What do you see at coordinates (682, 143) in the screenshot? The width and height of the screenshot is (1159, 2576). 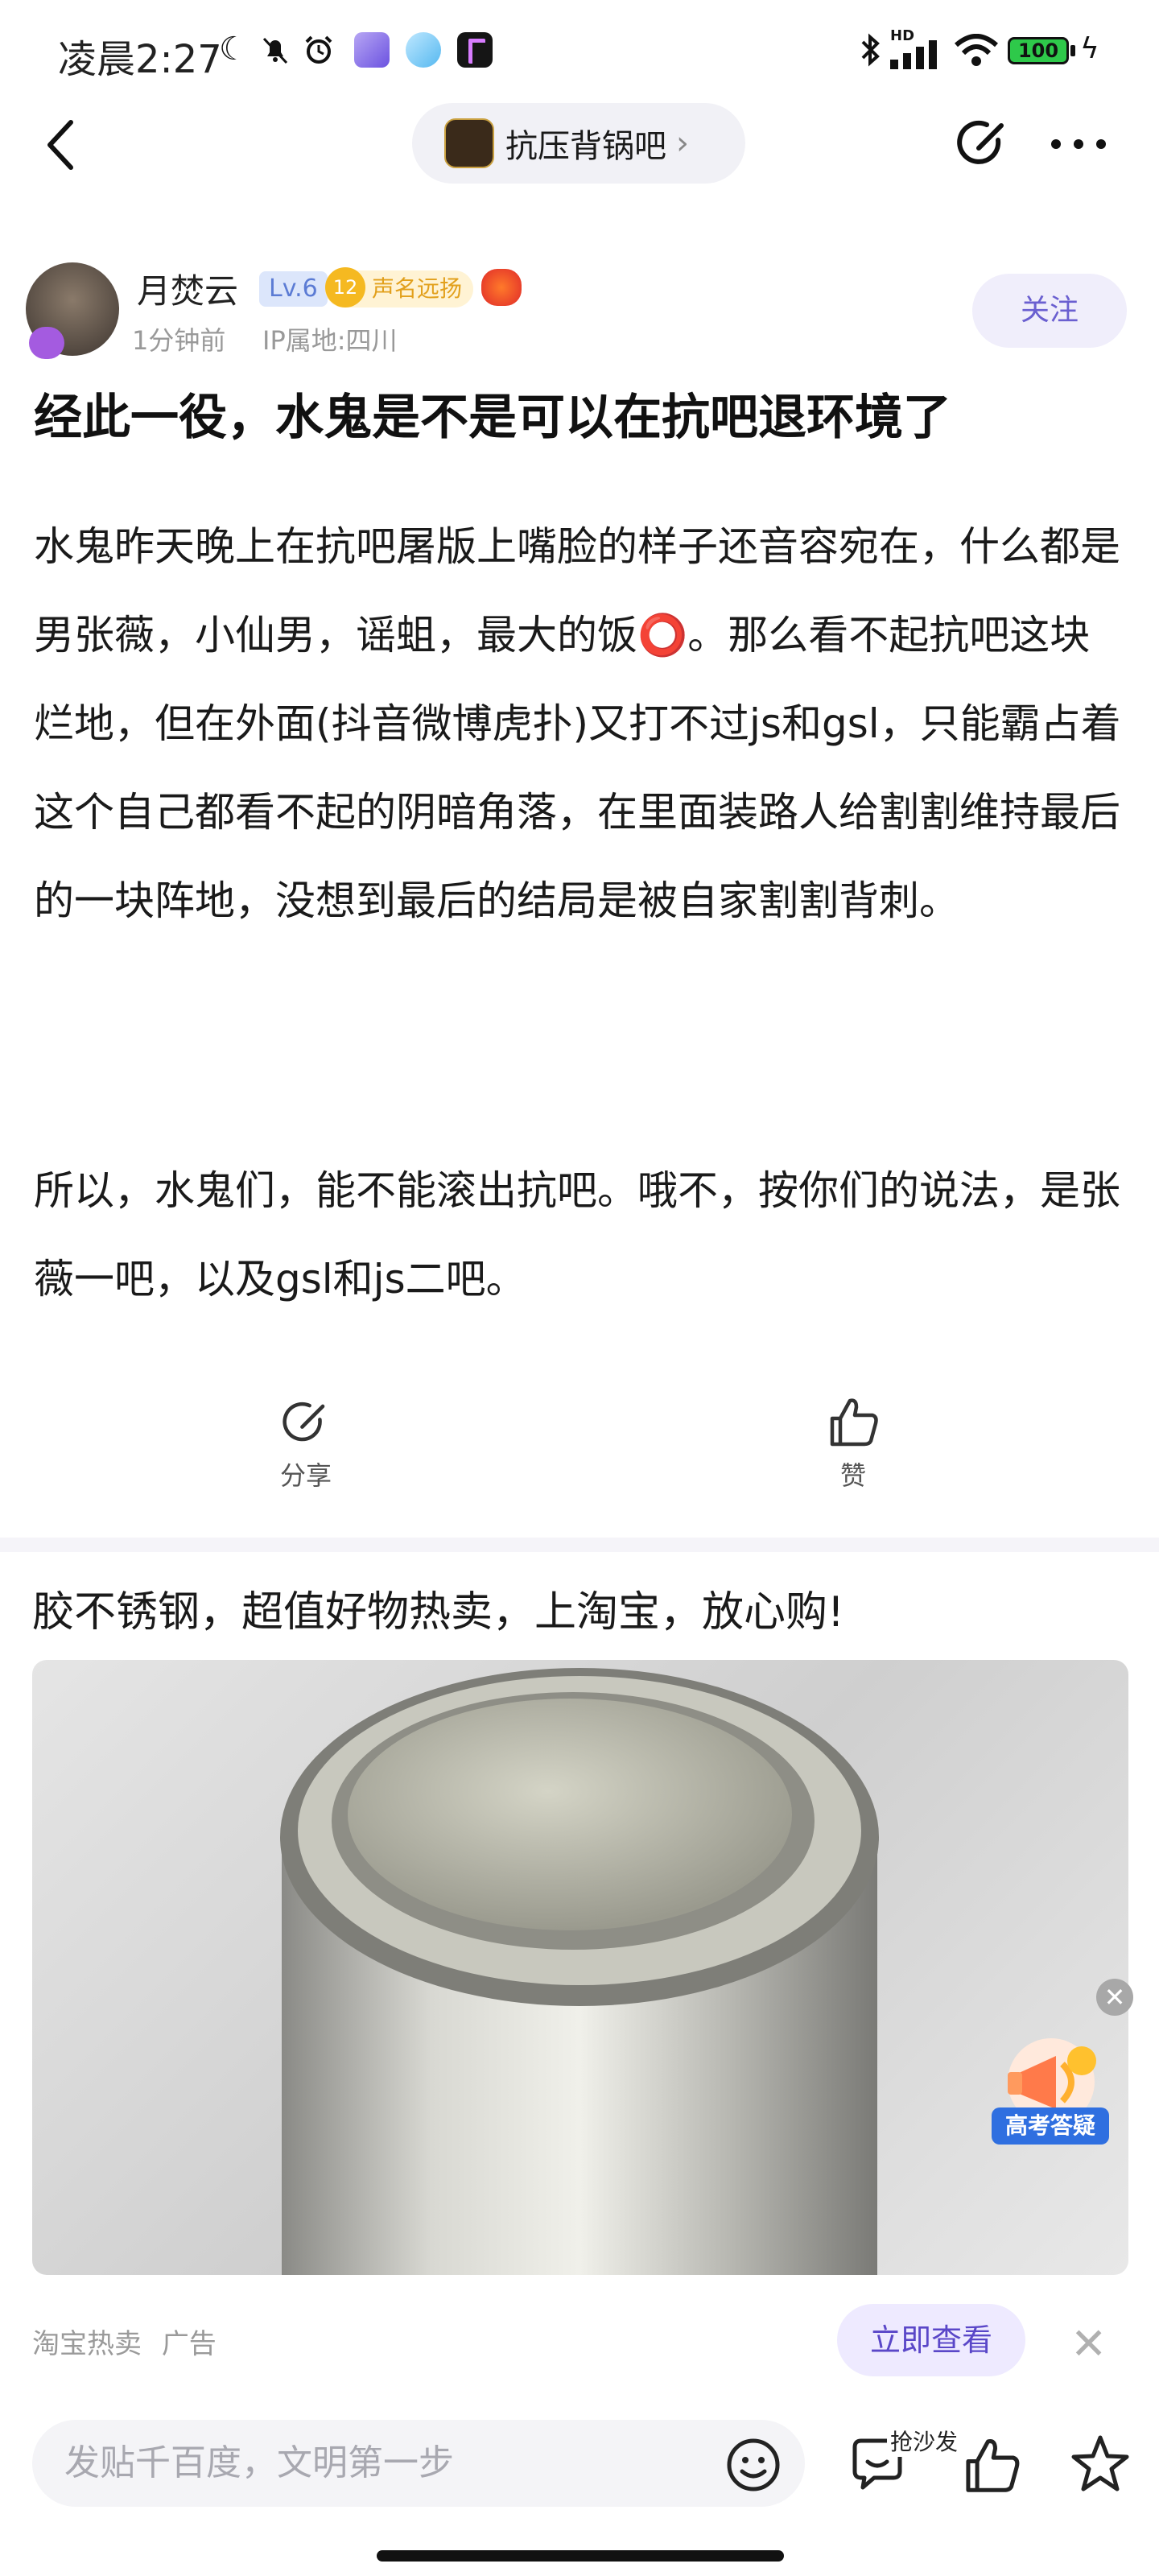 I see `chevron-right-icon: ›` at bounding box center [682, 143].